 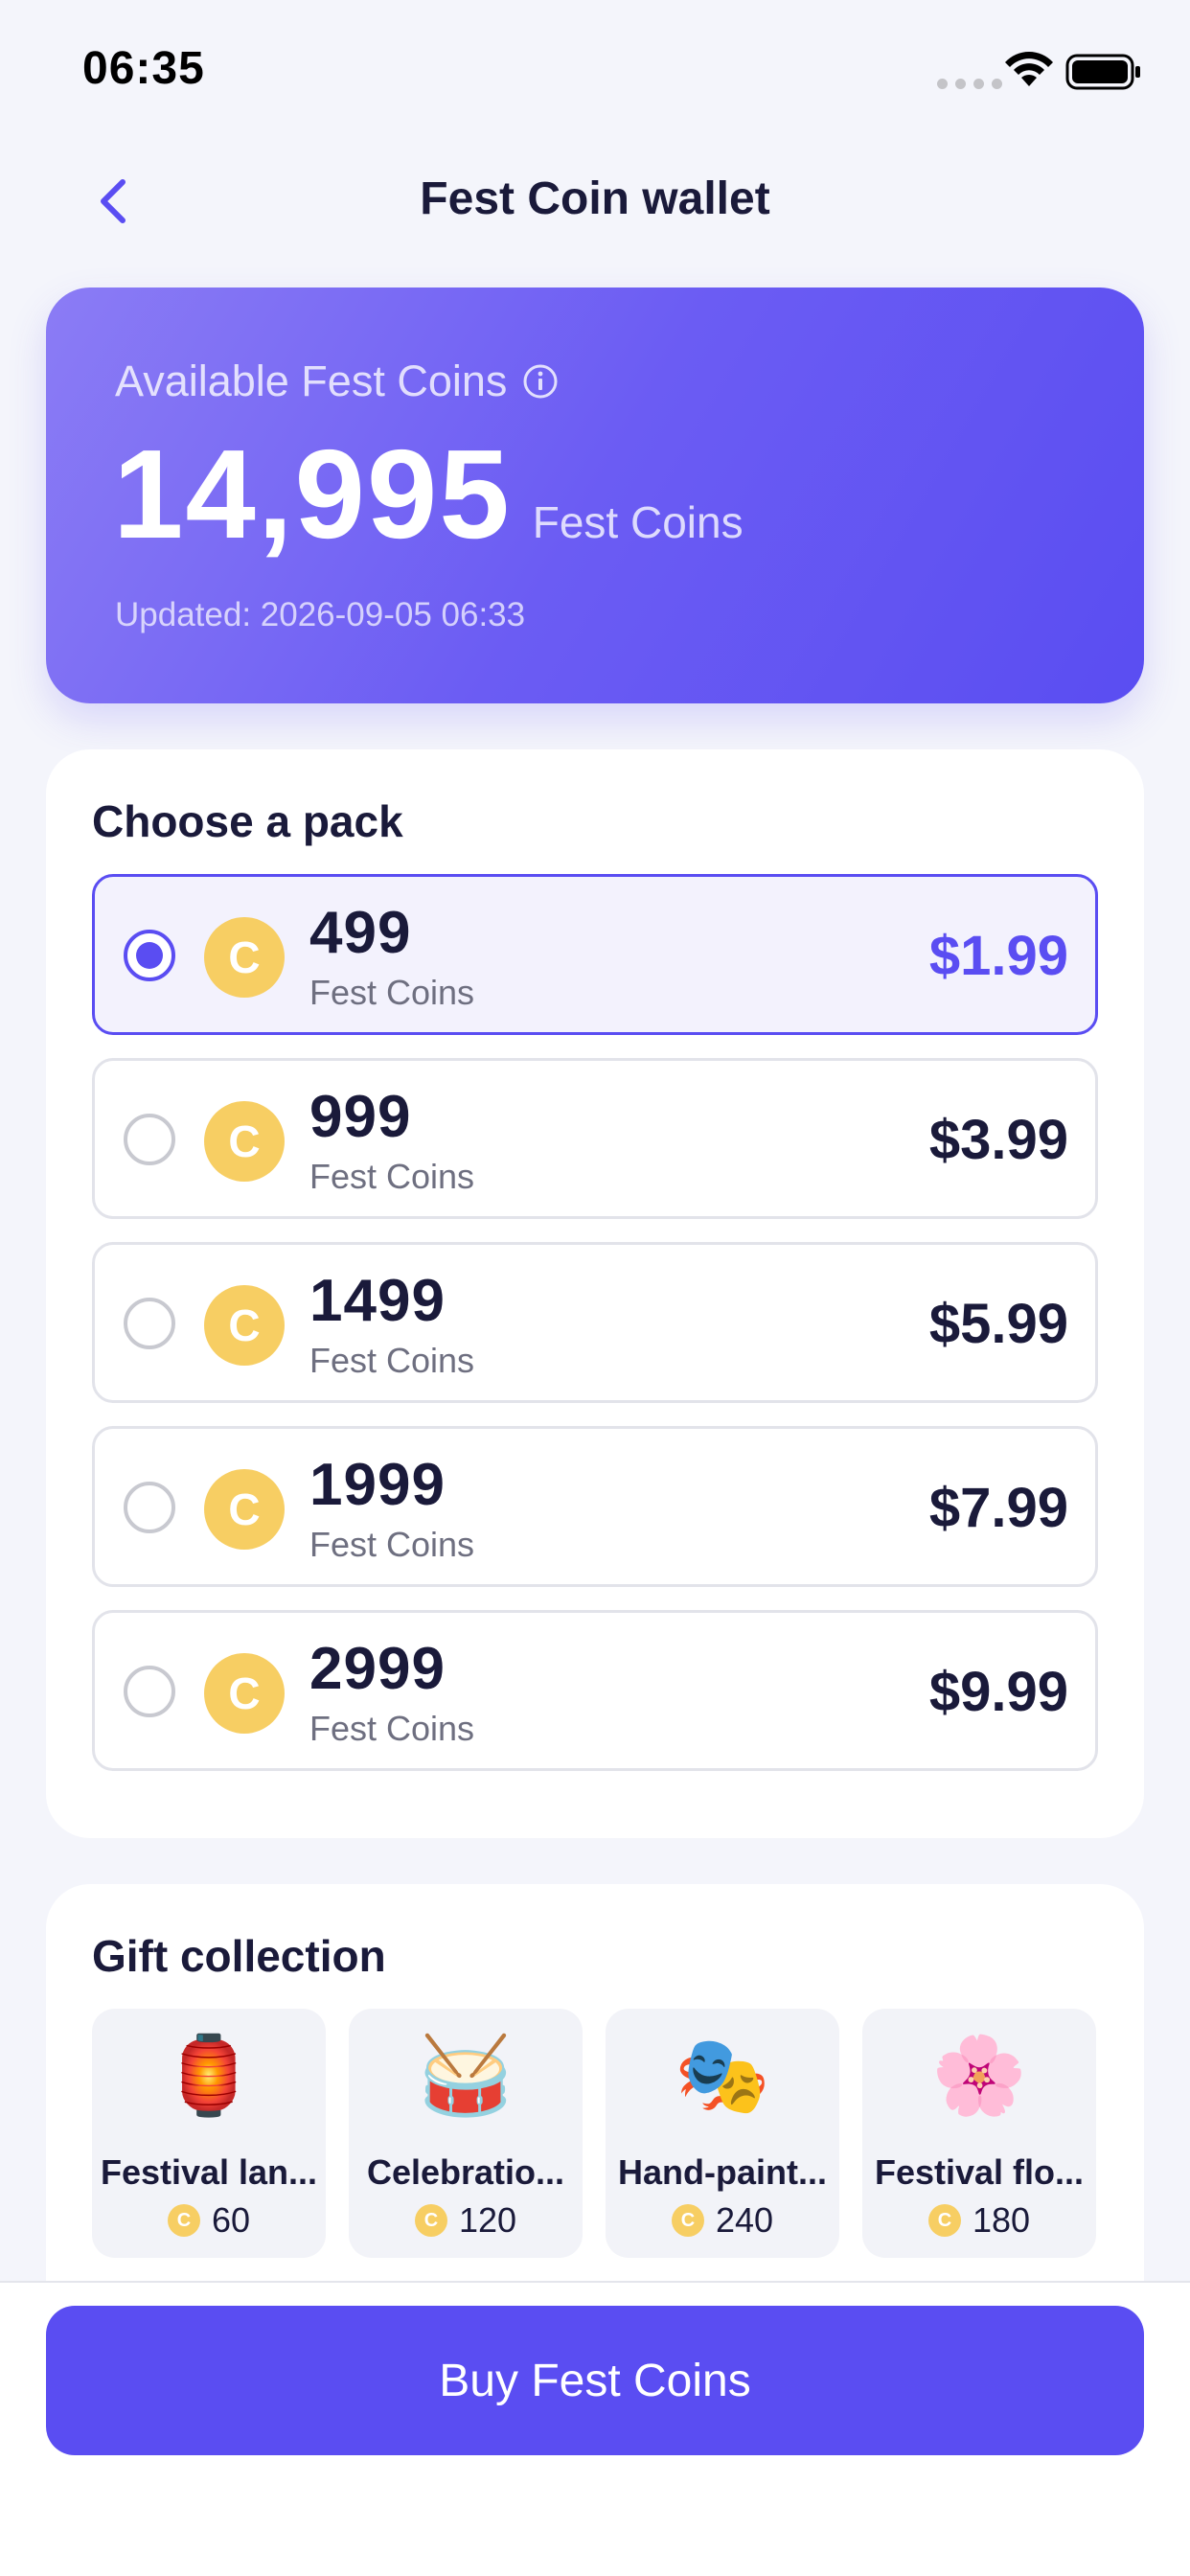 What do you see at coordinates (998, 1692) in the screenshot?
I see `pack-price: $9.99` at bounding box center [998, 1692].